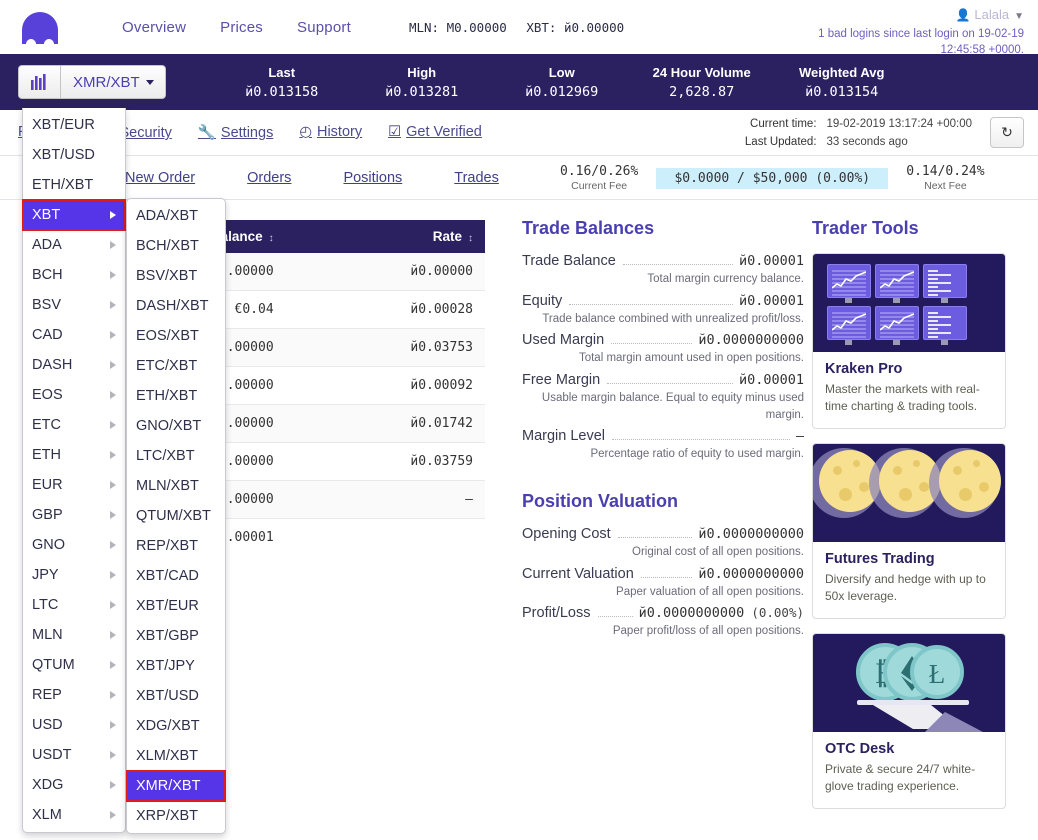  Describe the element at coordinates (74, 215) in the screenshot. I see `menu-item-xbt: XBT` at that location.